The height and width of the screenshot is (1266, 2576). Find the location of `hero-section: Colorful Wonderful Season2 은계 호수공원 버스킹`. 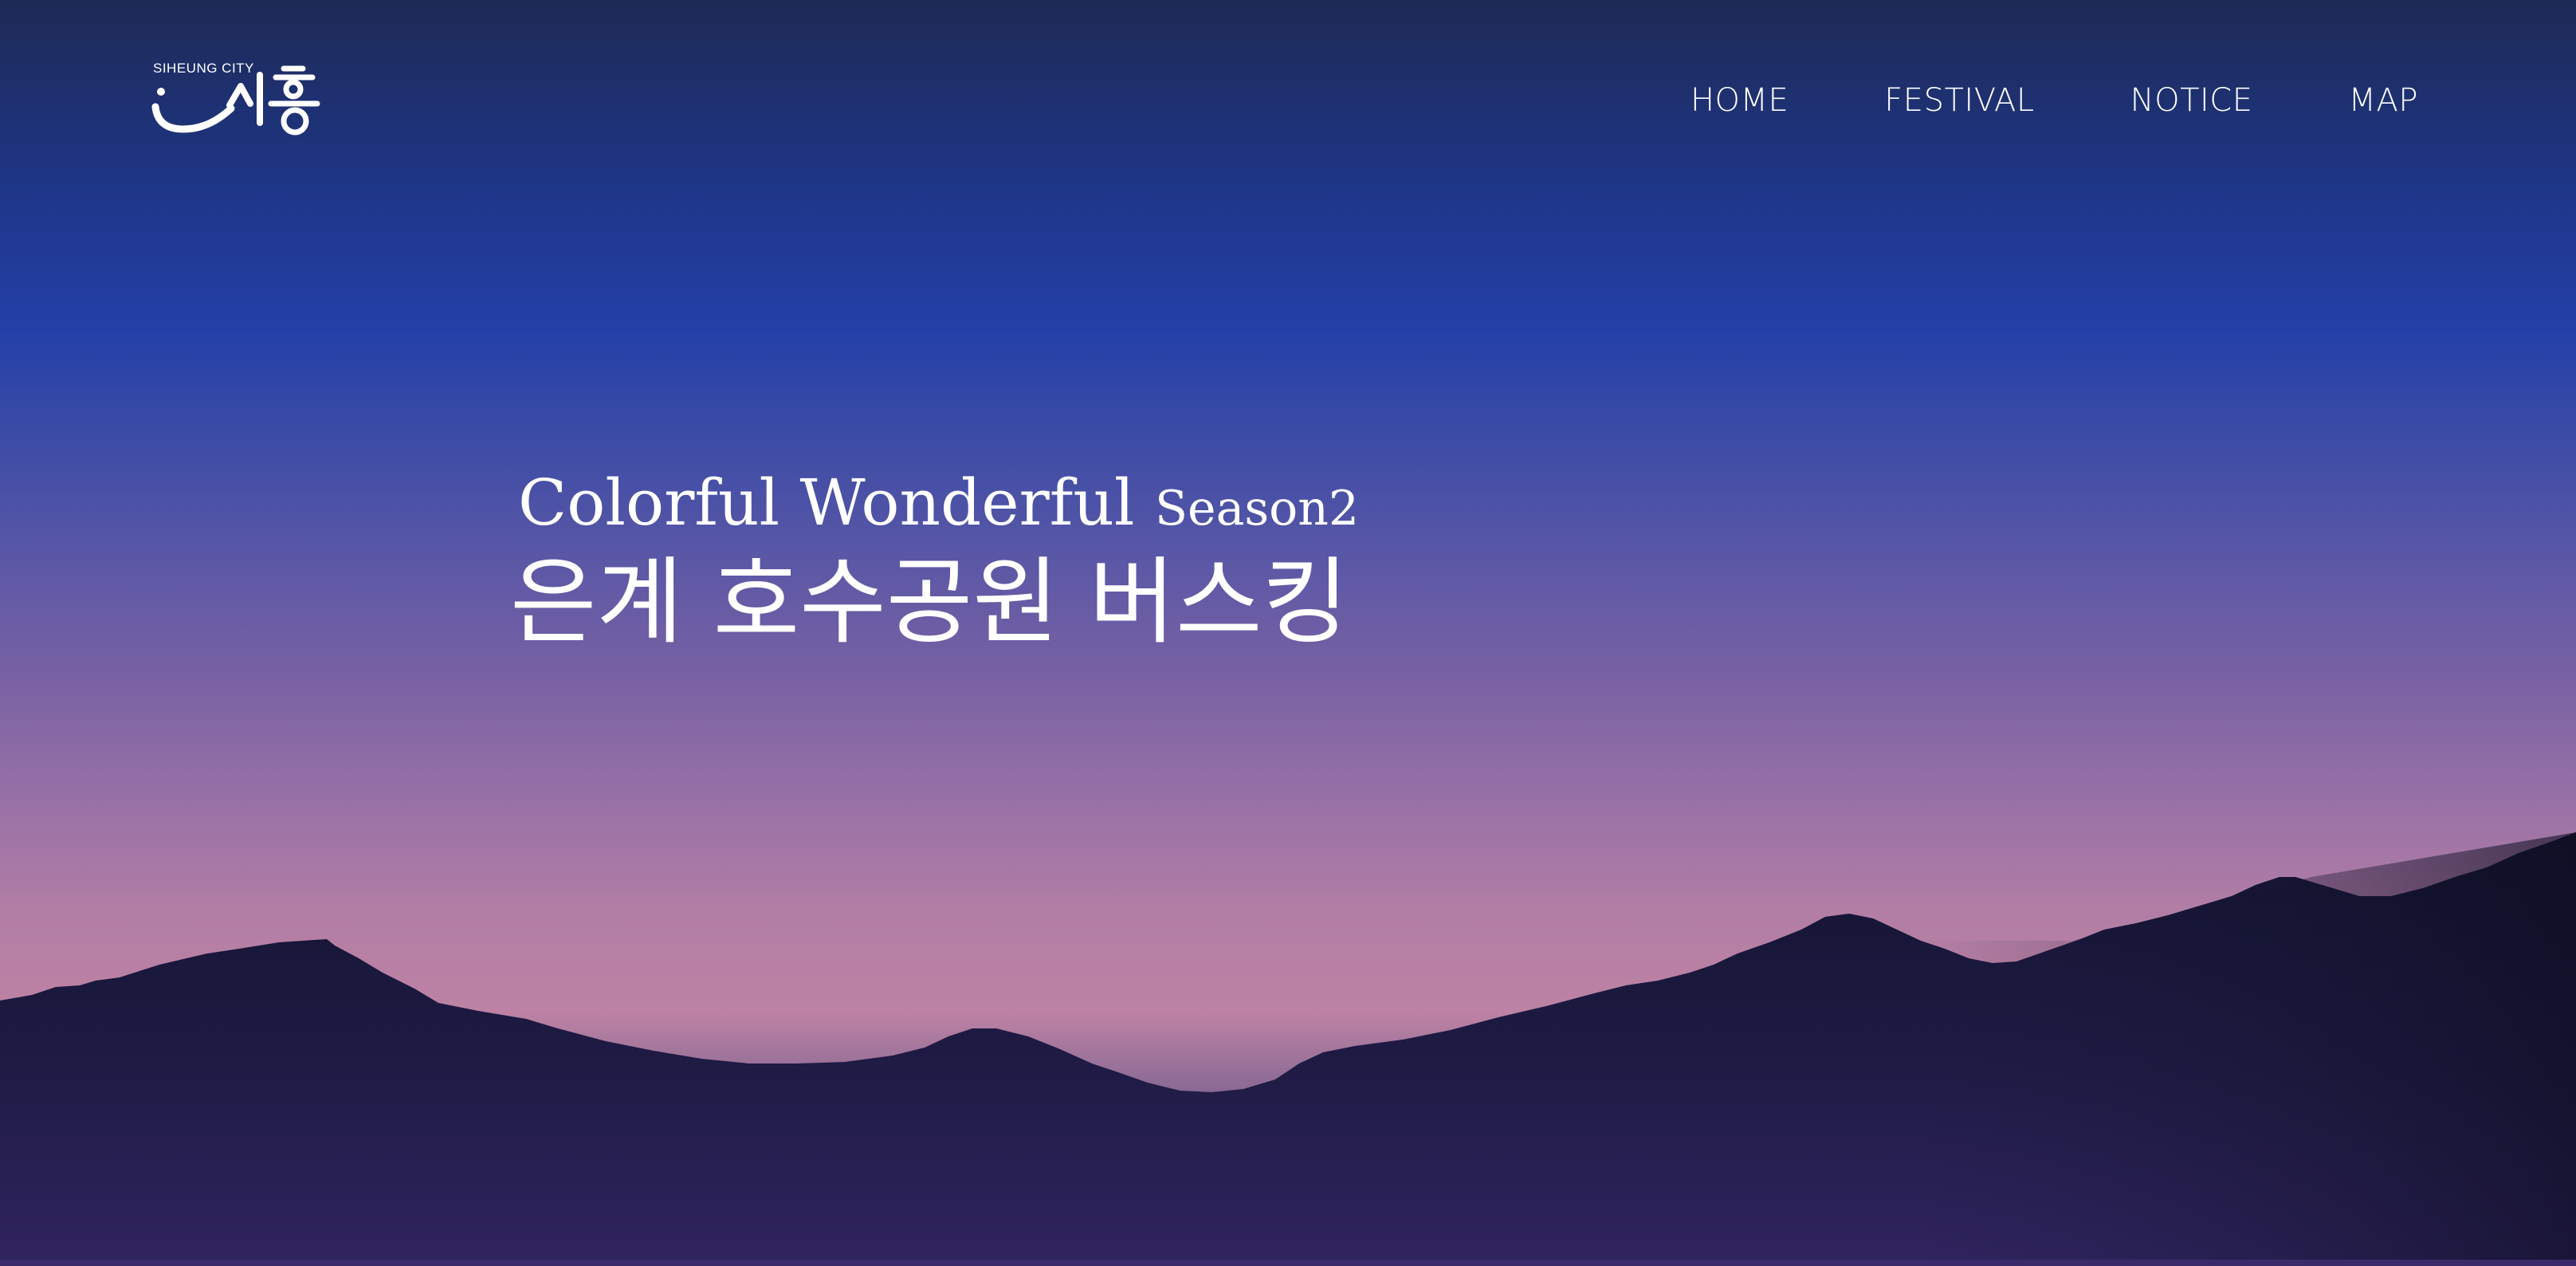

hero-section: Colorful Wonderful Season2 은계 호수공원 버스킹 is located at coordinates (935, 564).